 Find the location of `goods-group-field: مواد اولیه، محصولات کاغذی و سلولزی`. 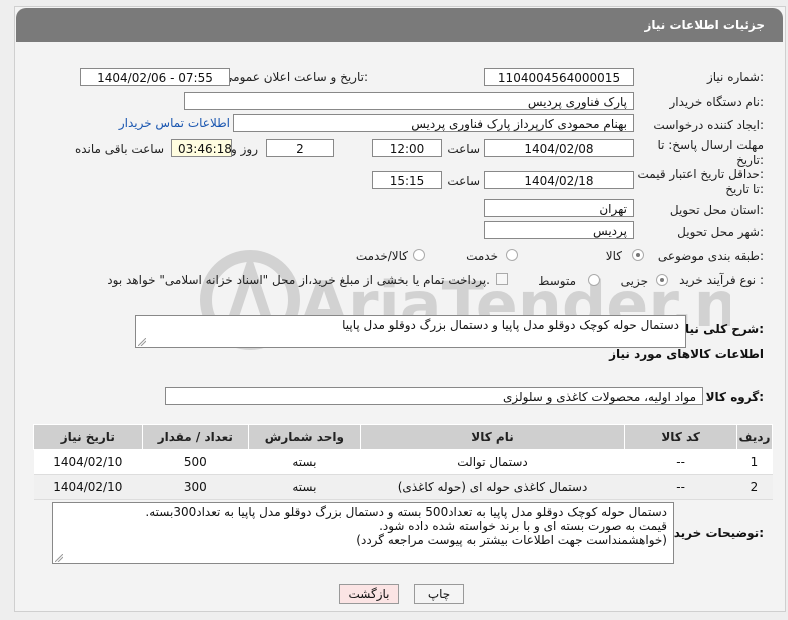

goods-group-field: مواد اولیه، محصولات کاغذی و سلولزی is located at coordinates (434, 396).